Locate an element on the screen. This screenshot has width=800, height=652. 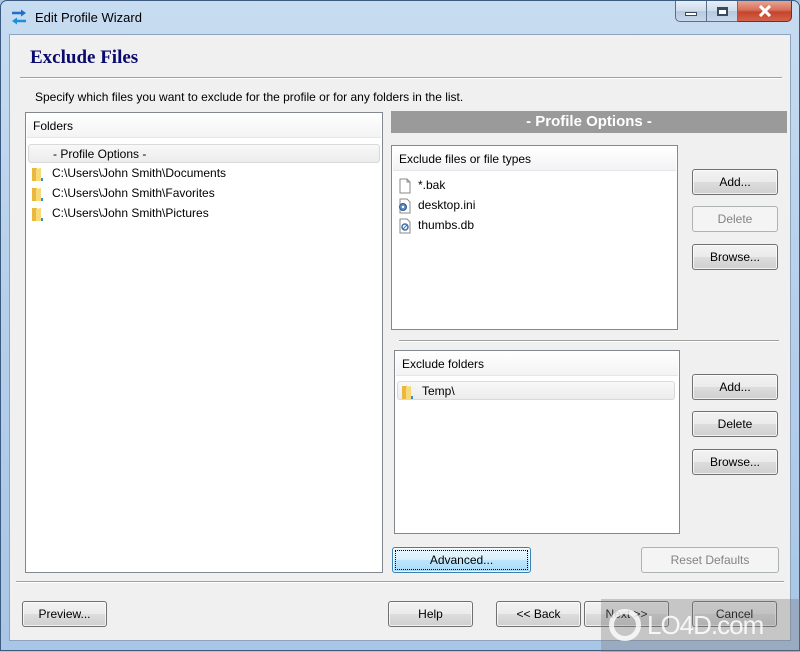
folder-item-label: C:\Users\John Smith\Favorites is located at coordinates (133, 193).